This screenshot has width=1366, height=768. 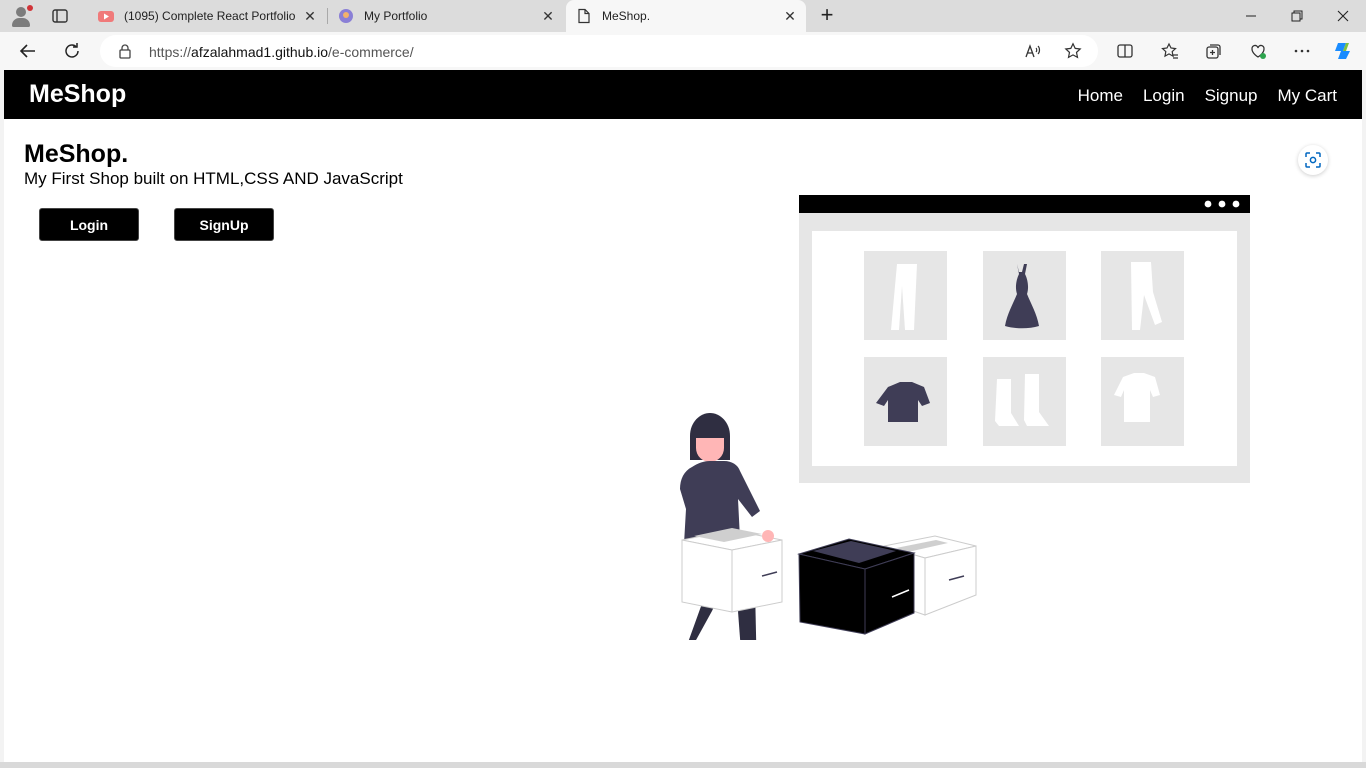 I want to click on hero-title: MeShop., so click(x=76, y=154).